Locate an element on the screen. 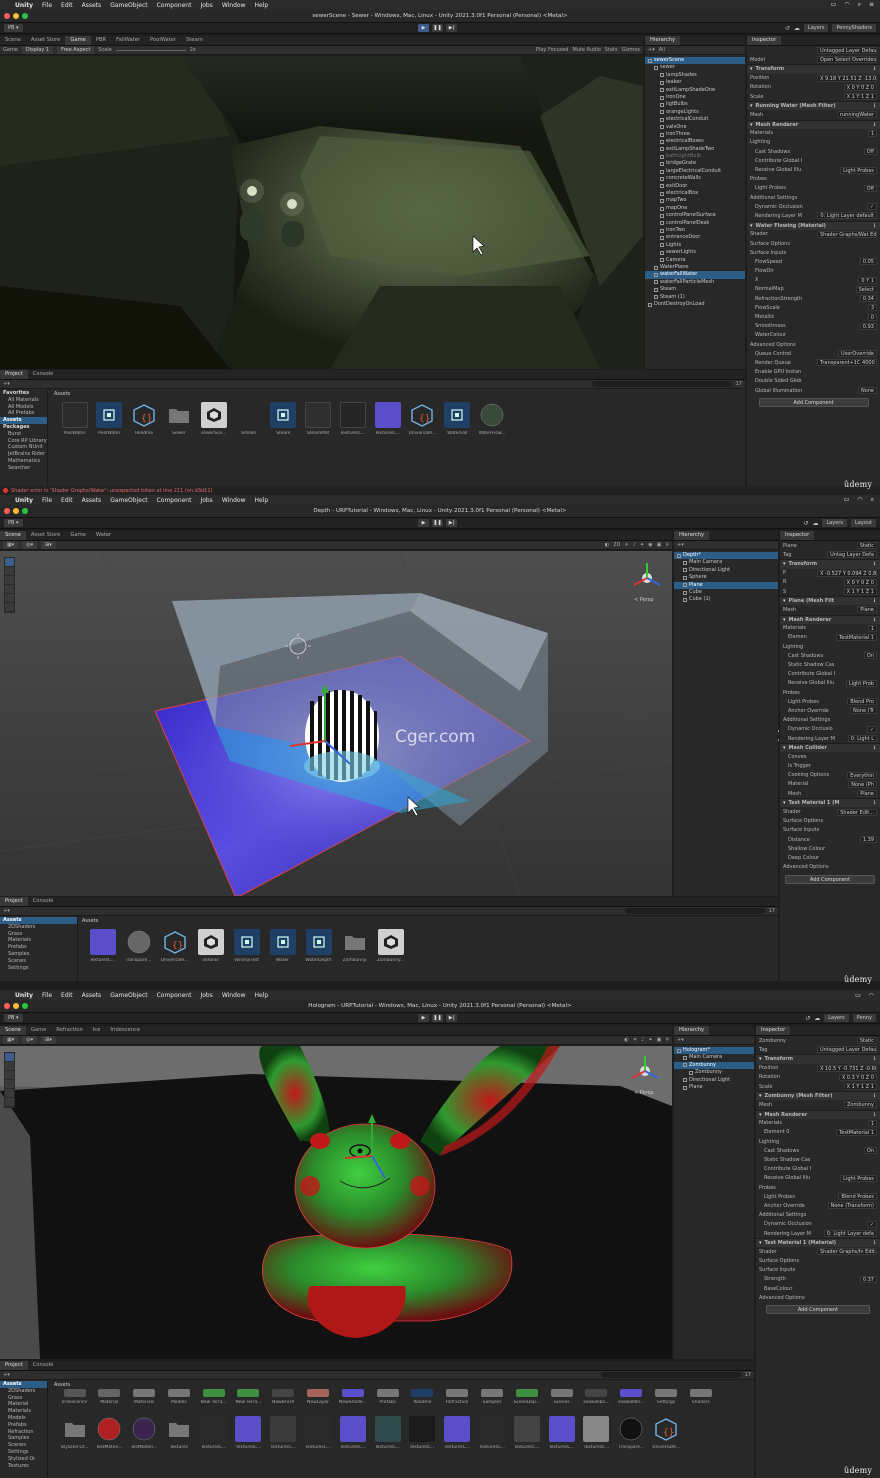  inspector-field: Dynamic Occlusion ✓ is located at coordinates (813, 206).